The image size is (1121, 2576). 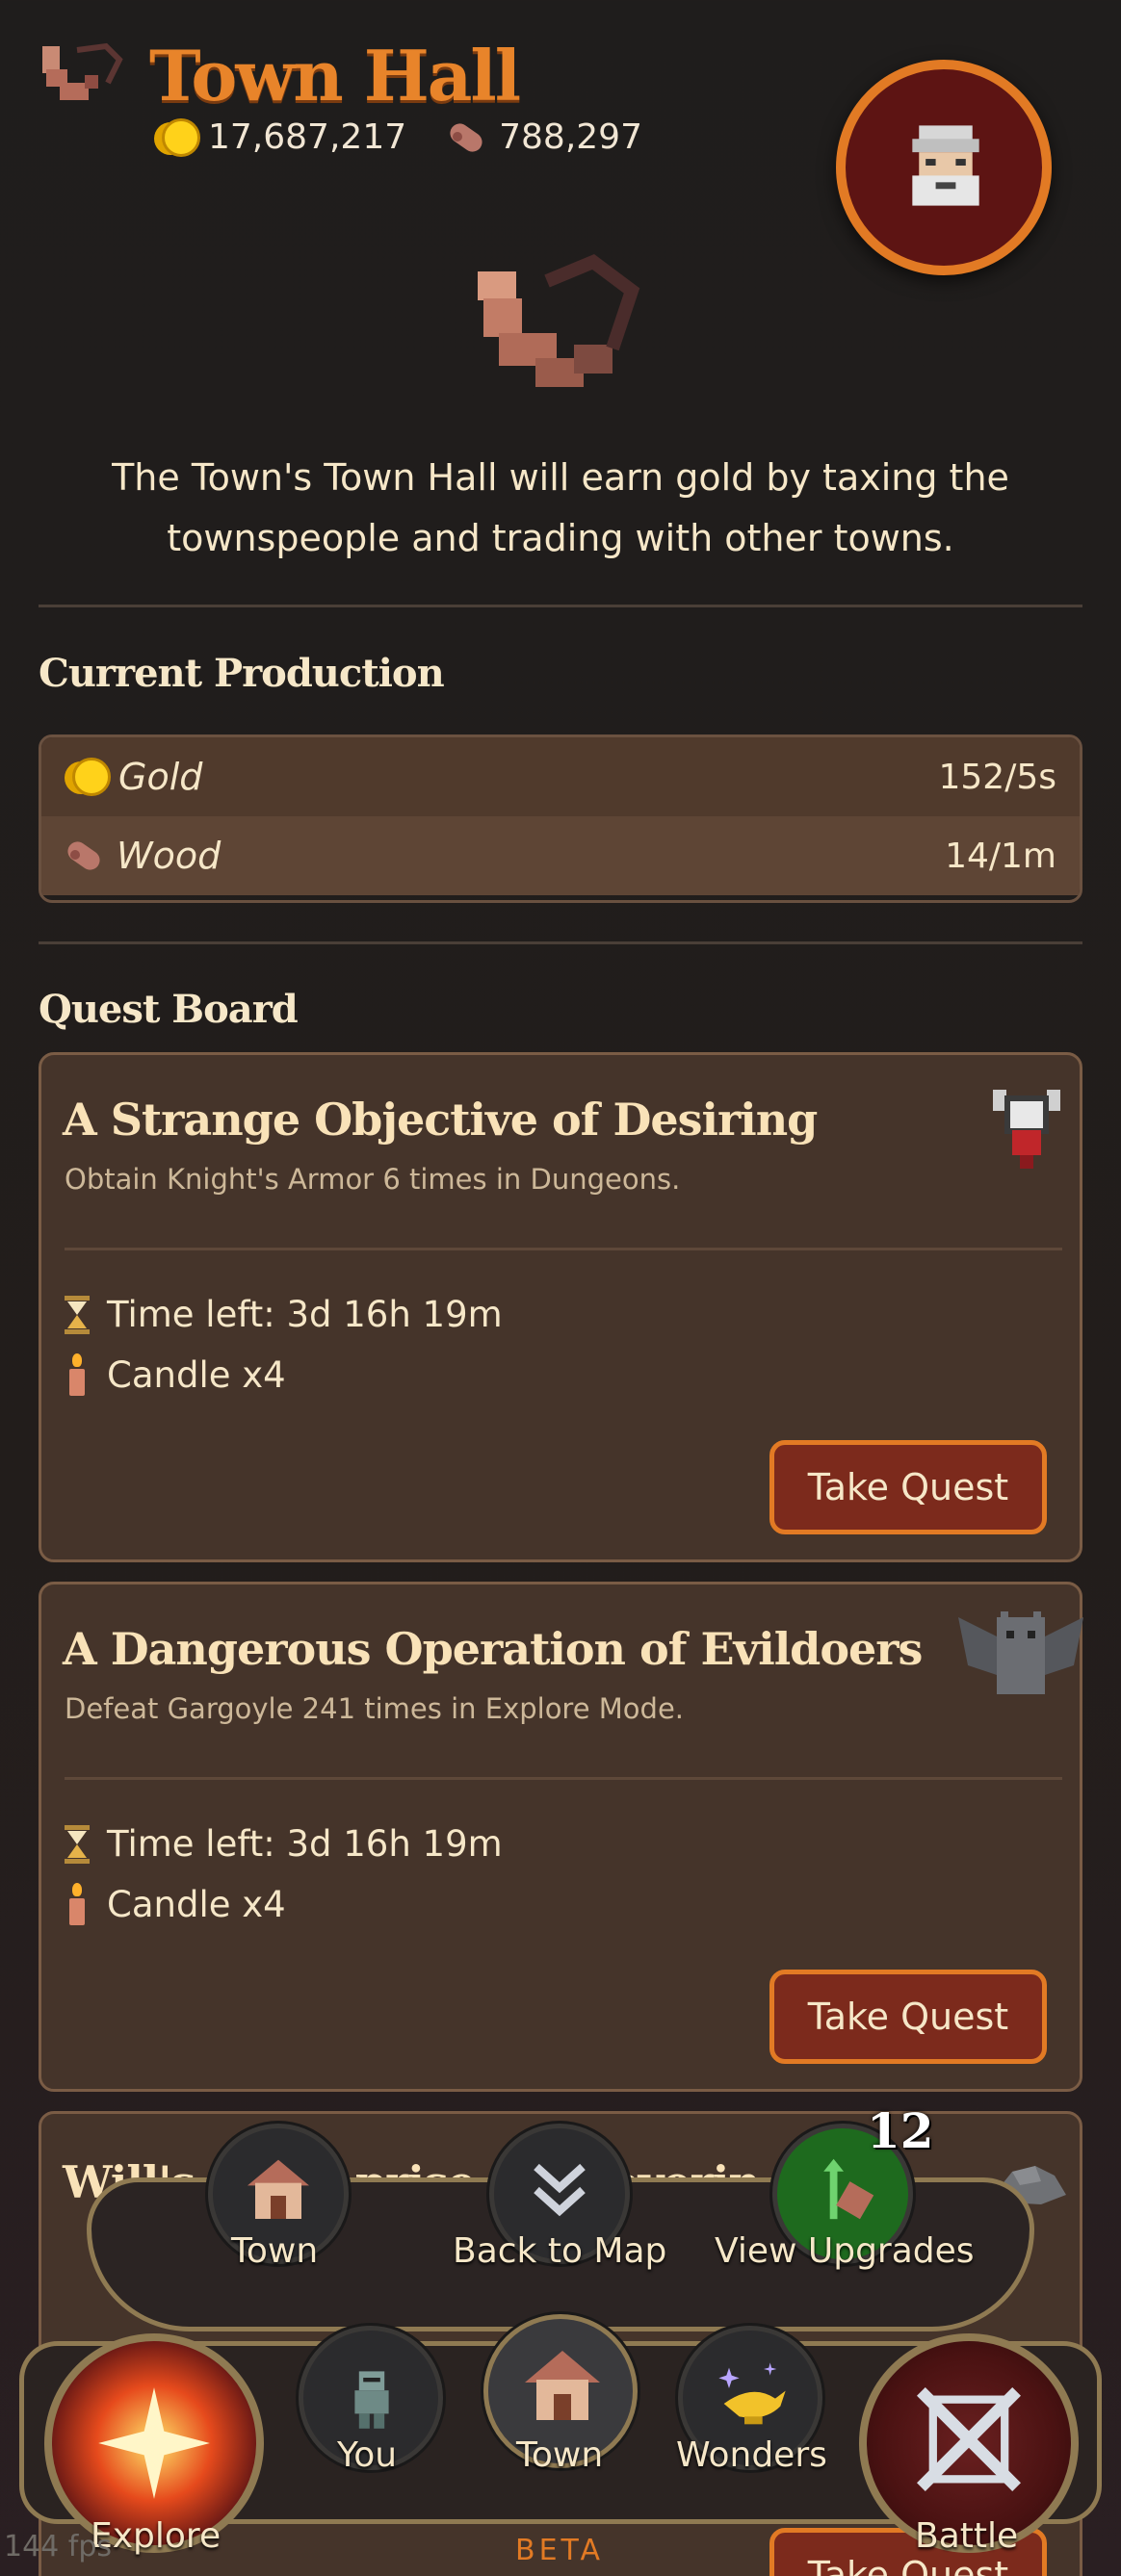 What do you see at coordinates (560, 776) in the screenshot?
I see `production-row-gold: Gold 152/5s` at bounding box center [560, 776].